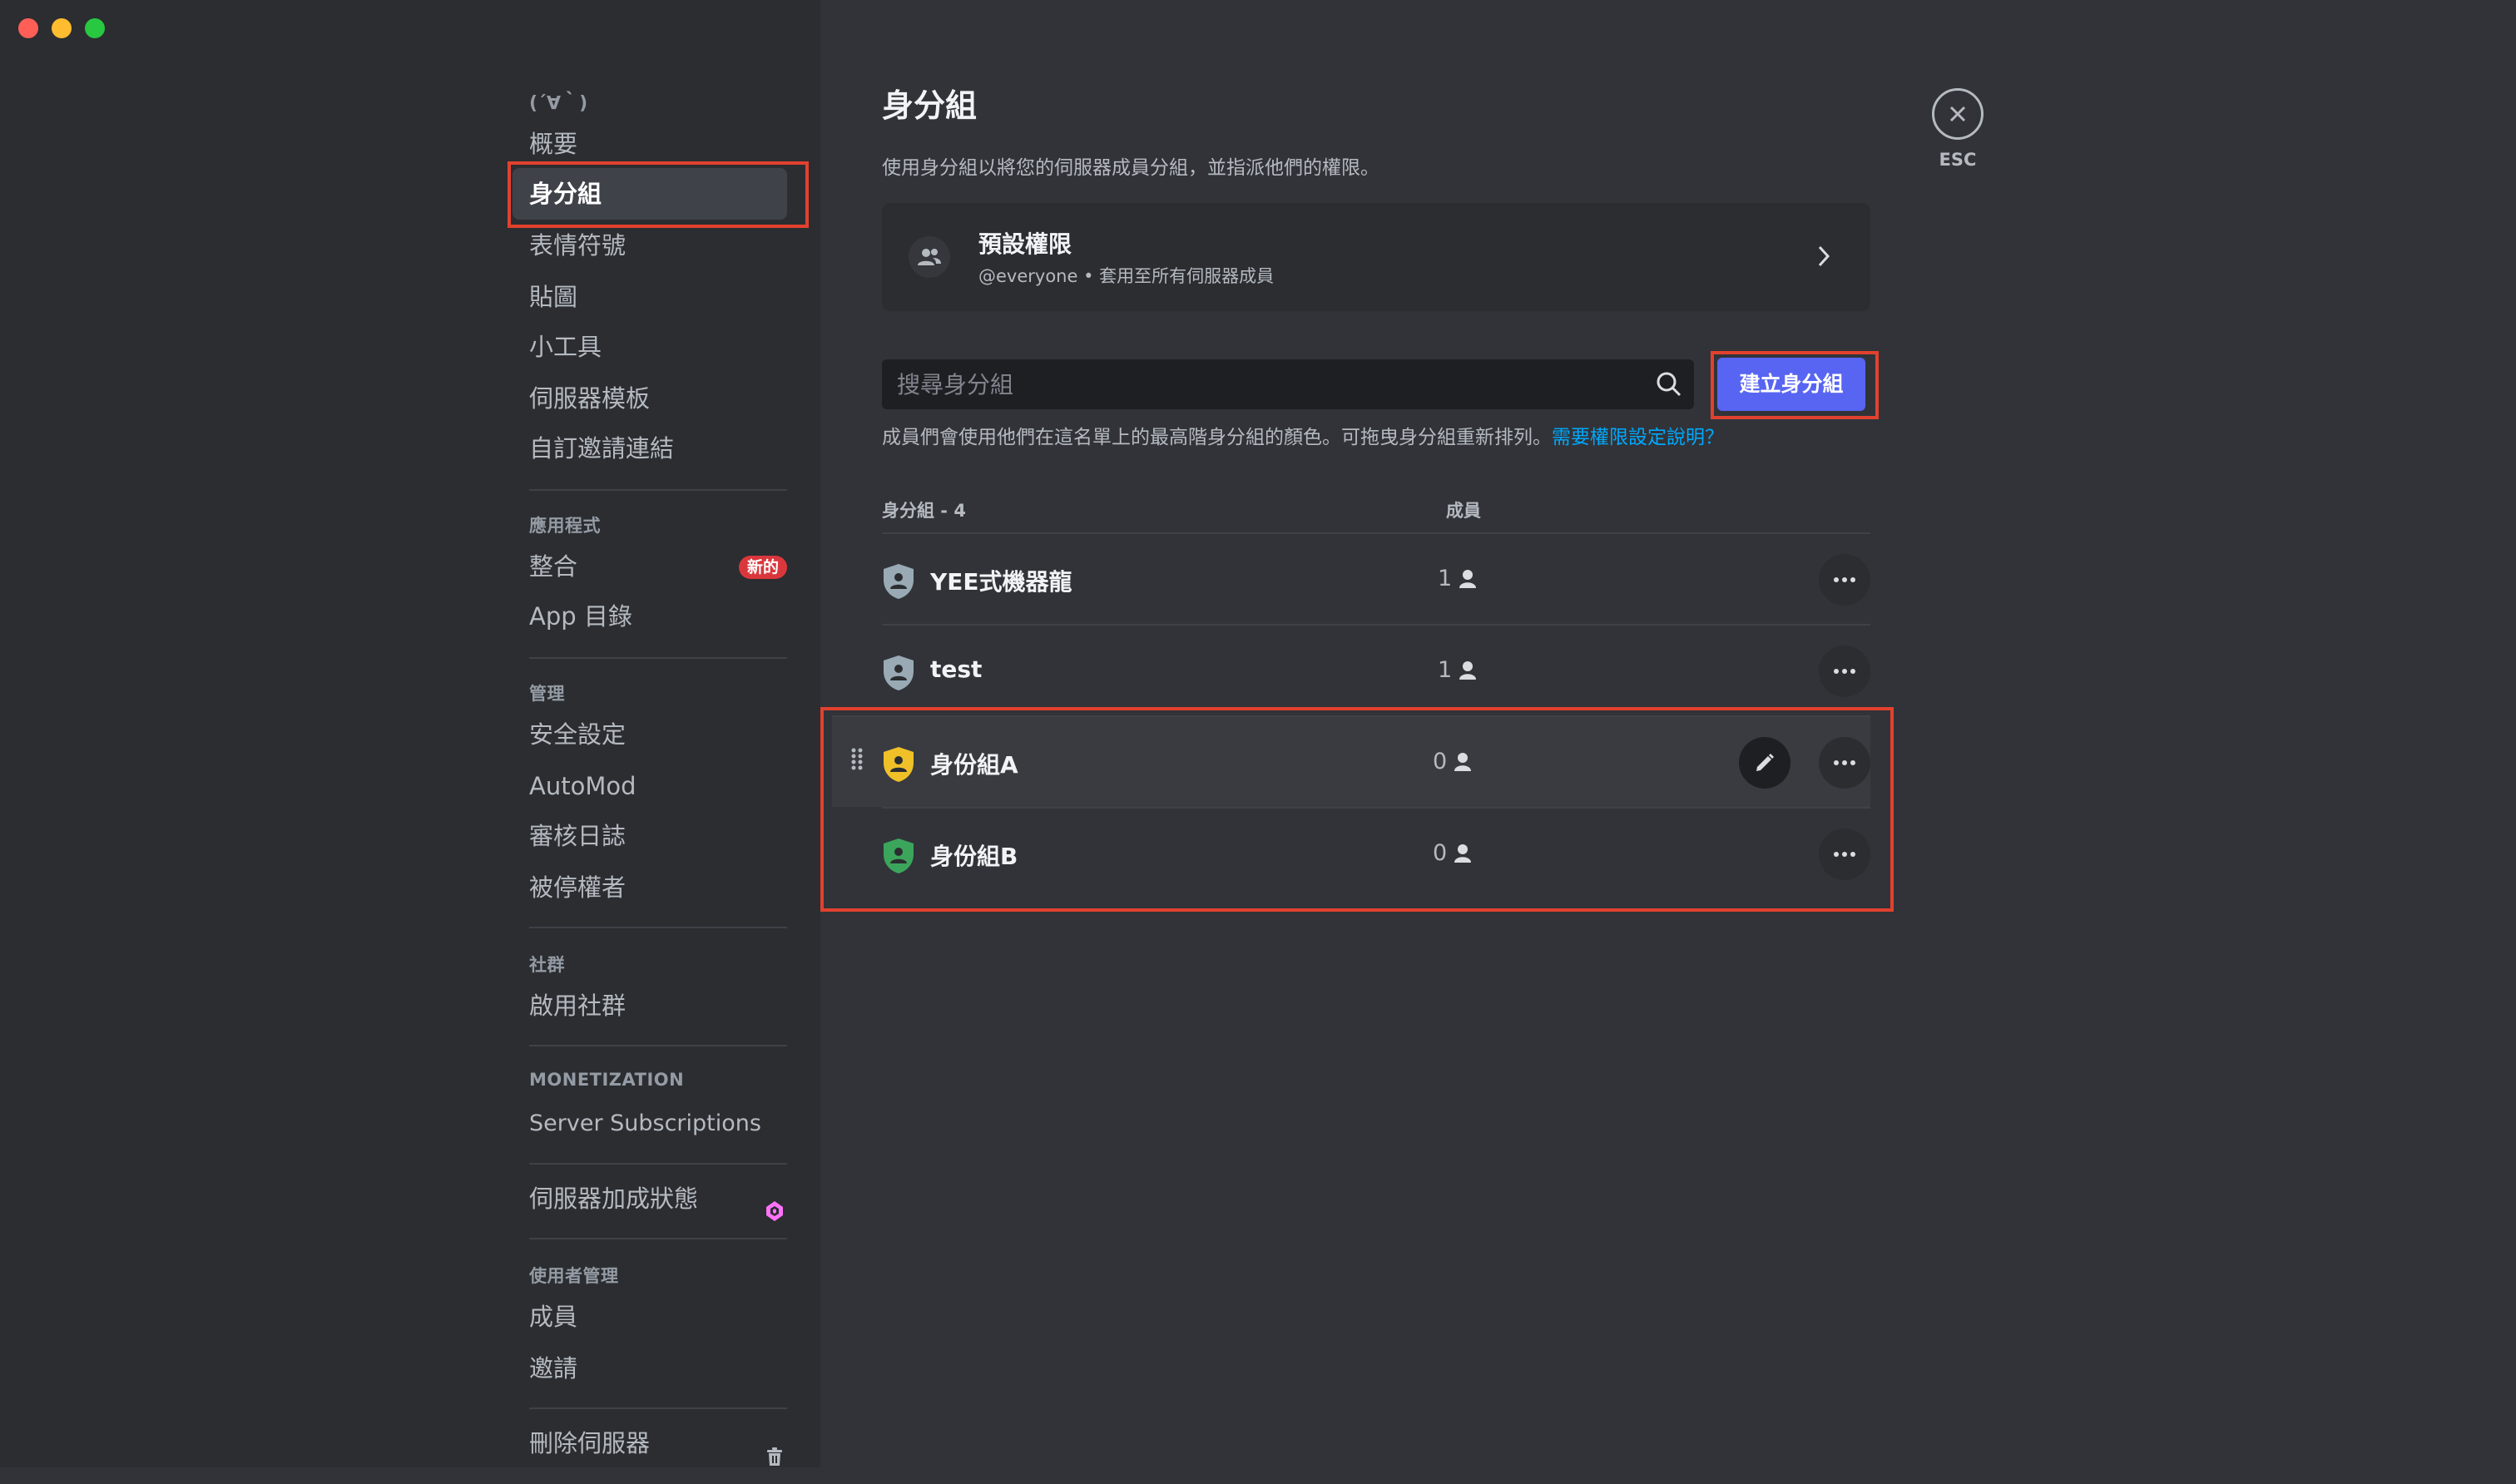  I want to click on role-row: YEE式機器龍 1, so click(1376, 578).